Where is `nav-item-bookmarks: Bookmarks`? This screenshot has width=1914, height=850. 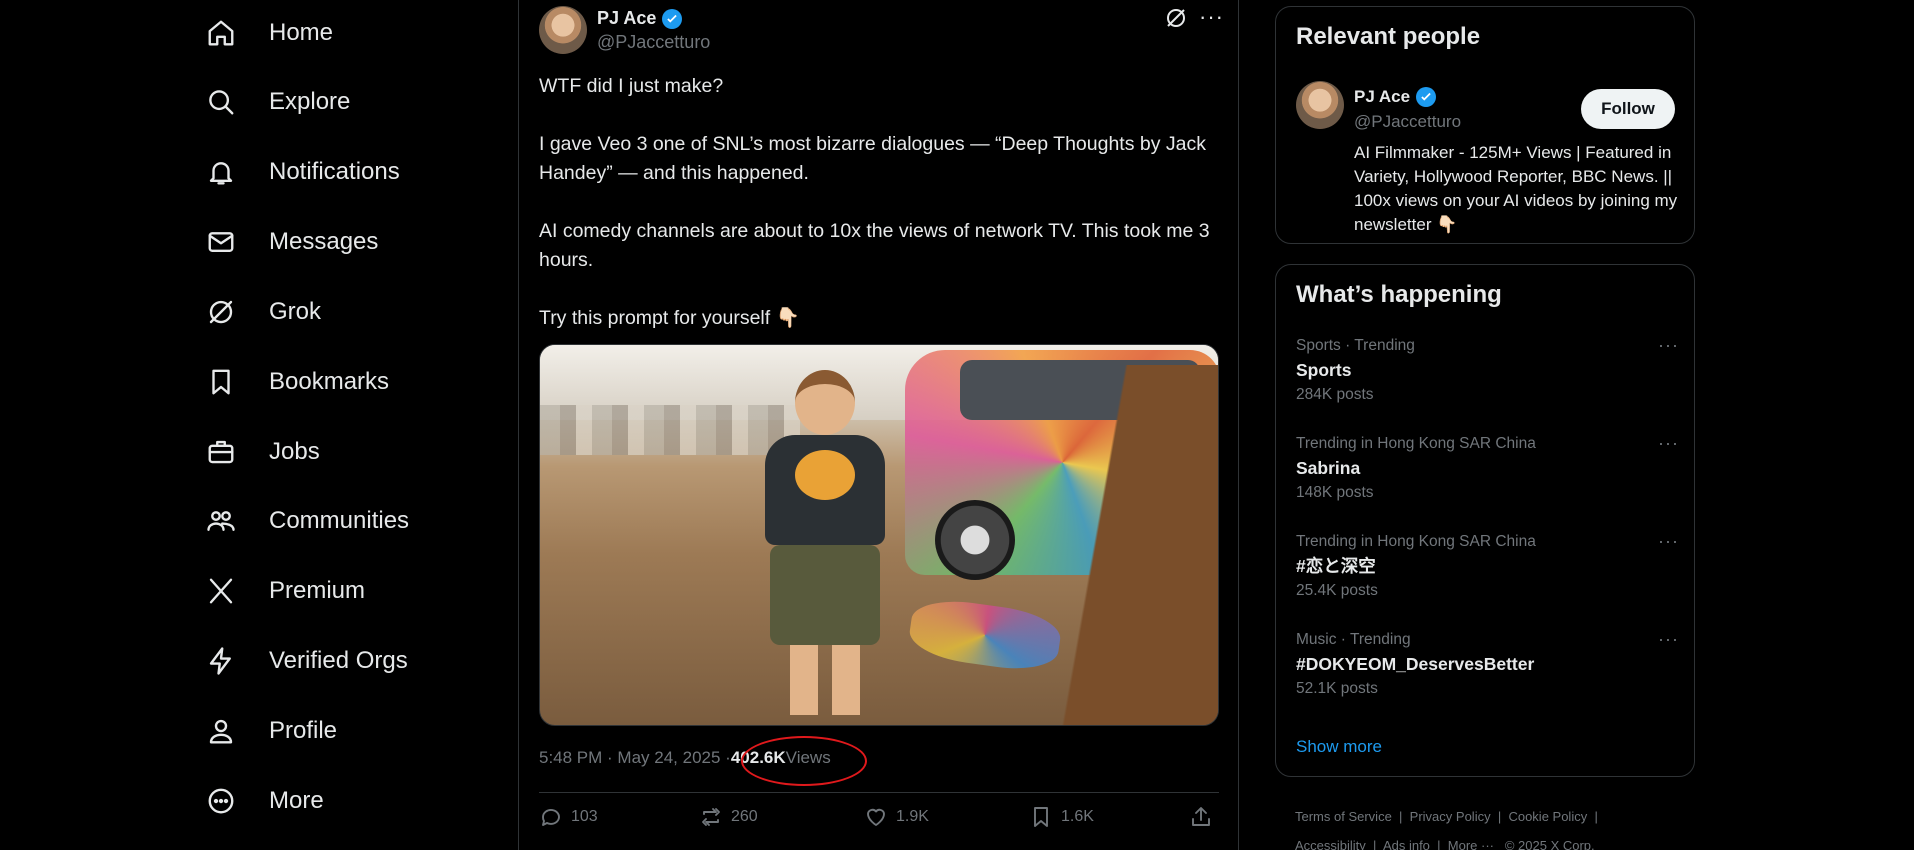 nav-item-bookmarks: Bookmarks is located at coordinates (297, 382).